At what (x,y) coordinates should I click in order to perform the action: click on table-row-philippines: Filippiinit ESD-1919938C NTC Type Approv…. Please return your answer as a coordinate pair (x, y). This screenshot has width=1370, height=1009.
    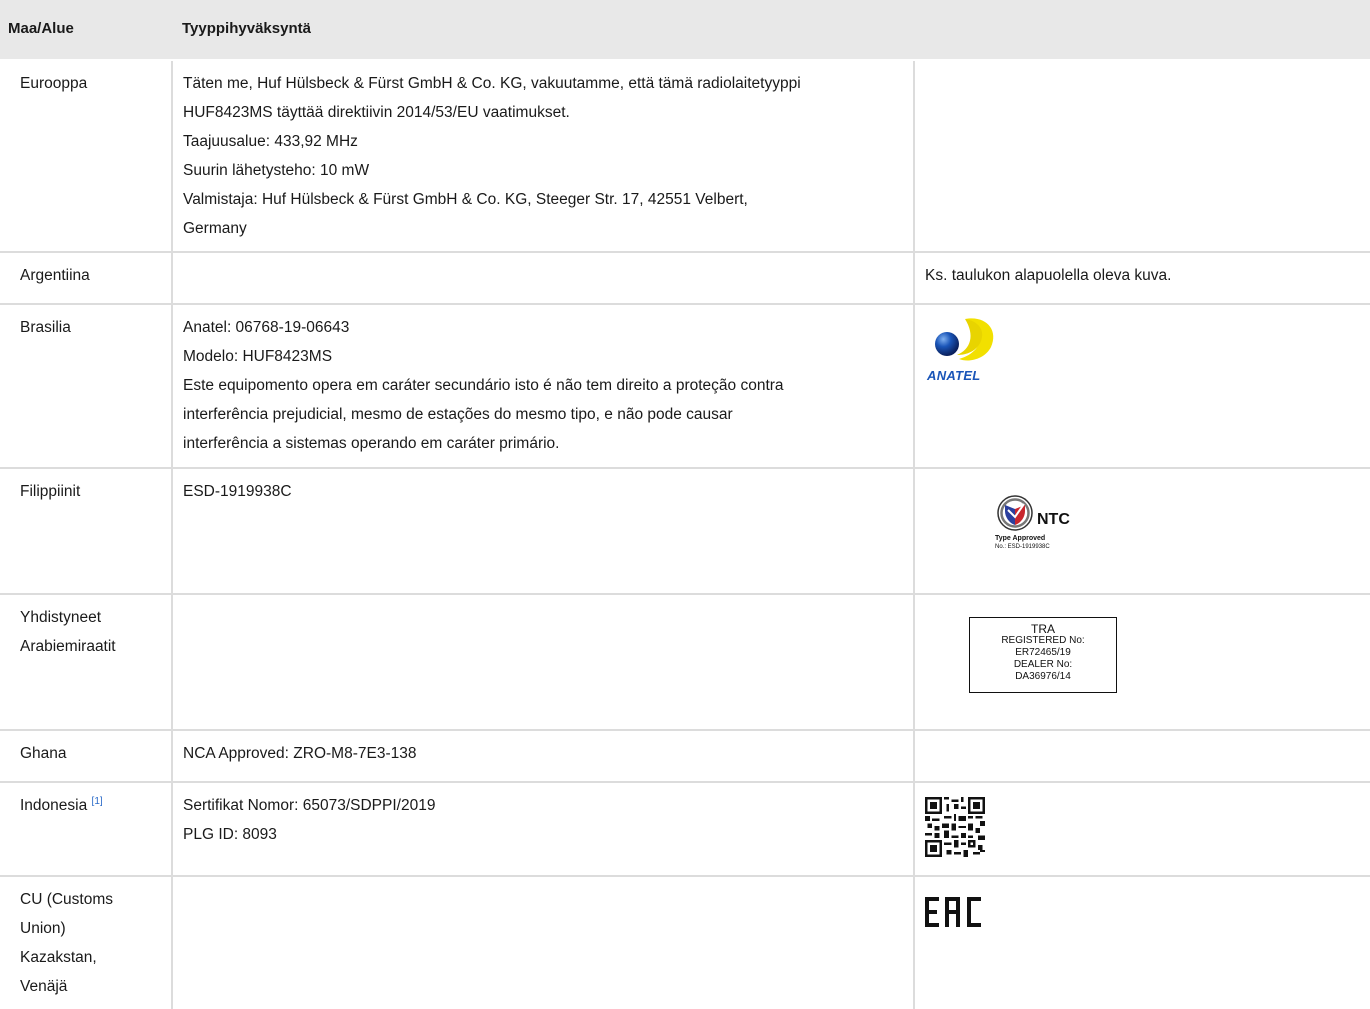
    Looking at the image, I should click on (685, 531).